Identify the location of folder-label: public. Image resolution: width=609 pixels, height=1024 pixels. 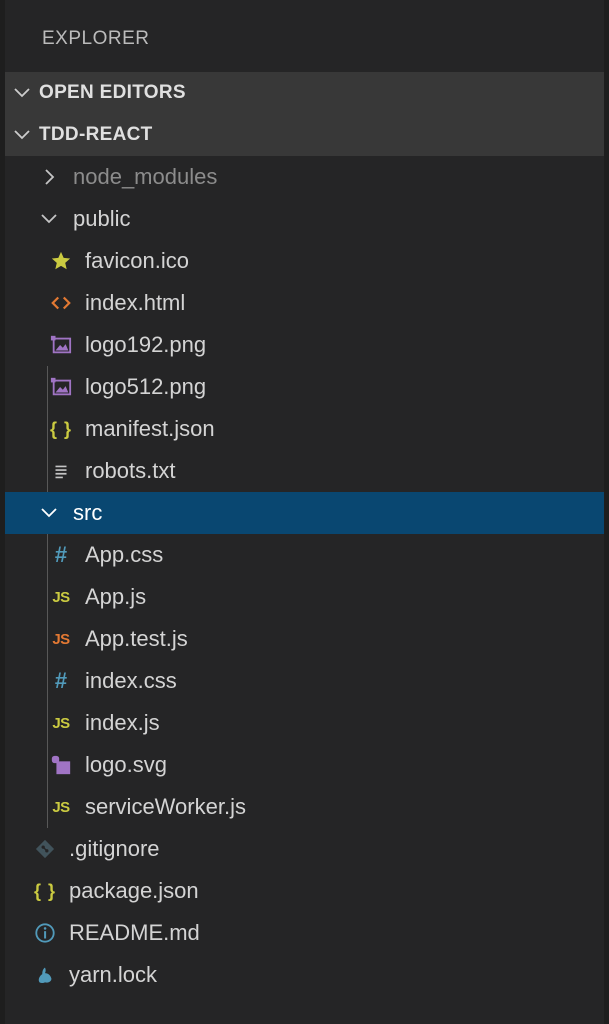
(102, 218).